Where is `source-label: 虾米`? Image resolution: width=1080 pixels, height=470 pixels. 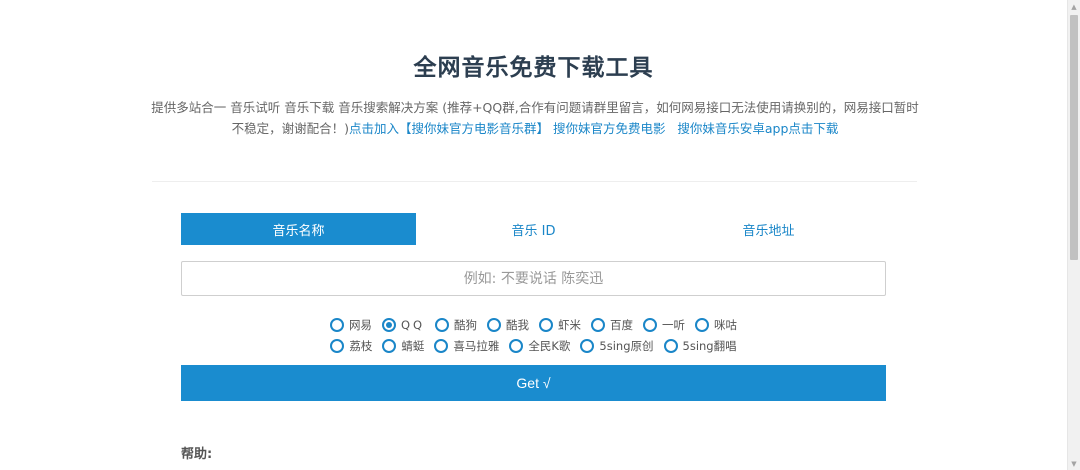
source-label: 虾米 is located at coordinates (570, 324).